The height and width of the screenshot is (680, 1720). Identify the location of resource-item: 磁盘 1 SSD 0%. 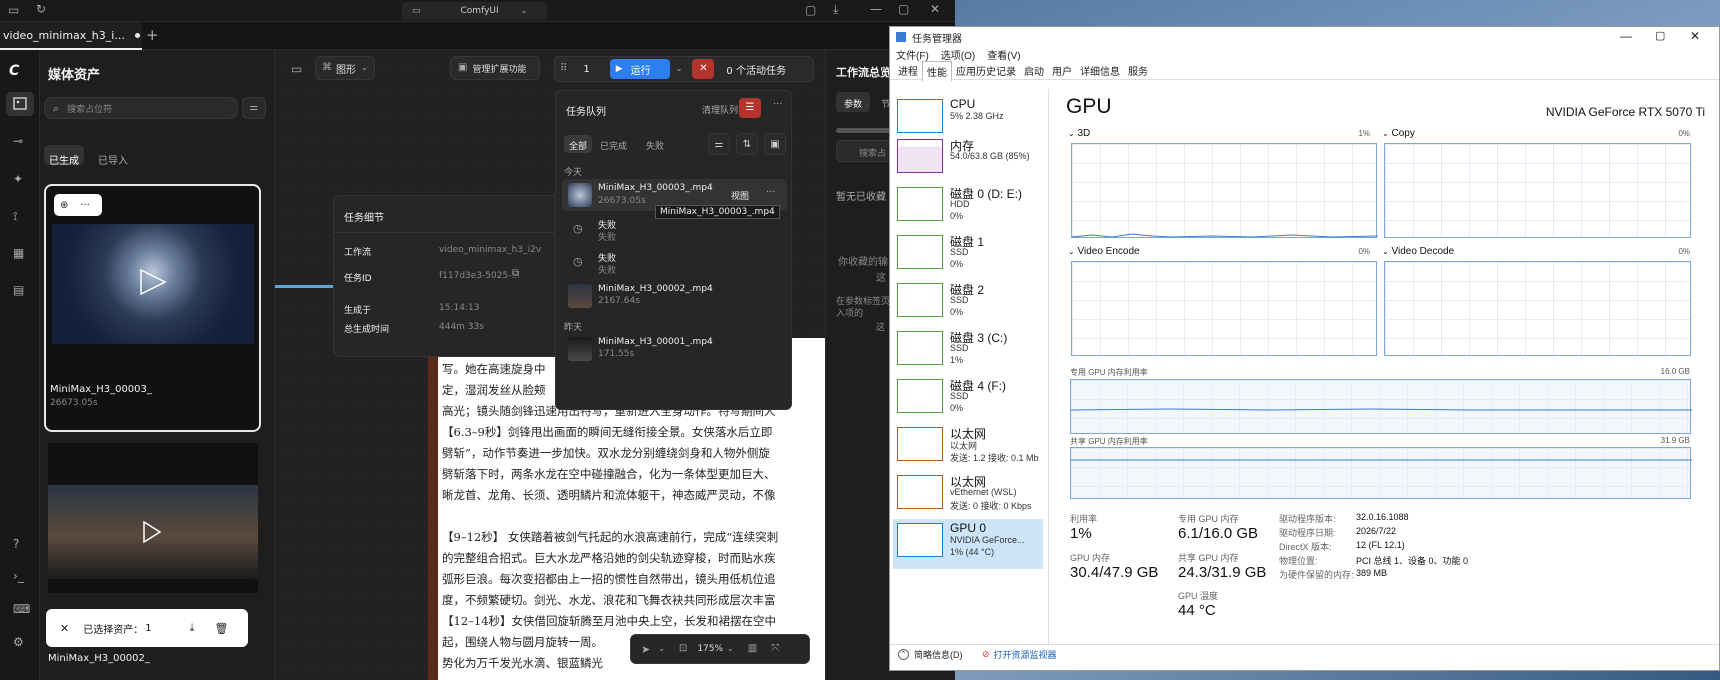
(968, 256).